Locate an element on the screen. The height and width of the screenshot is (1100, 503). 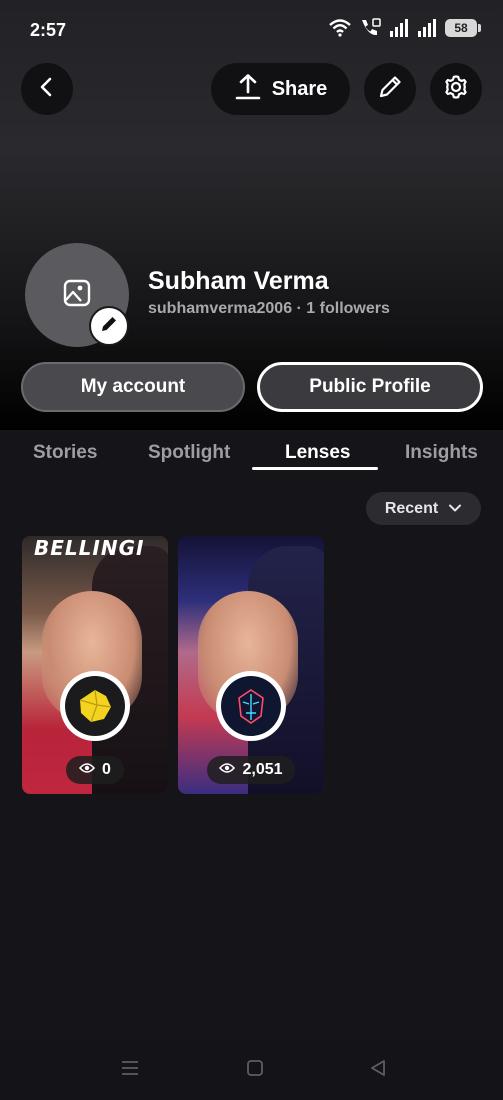
public-profile-button: Public Profile is located at coordinates (370, 387).